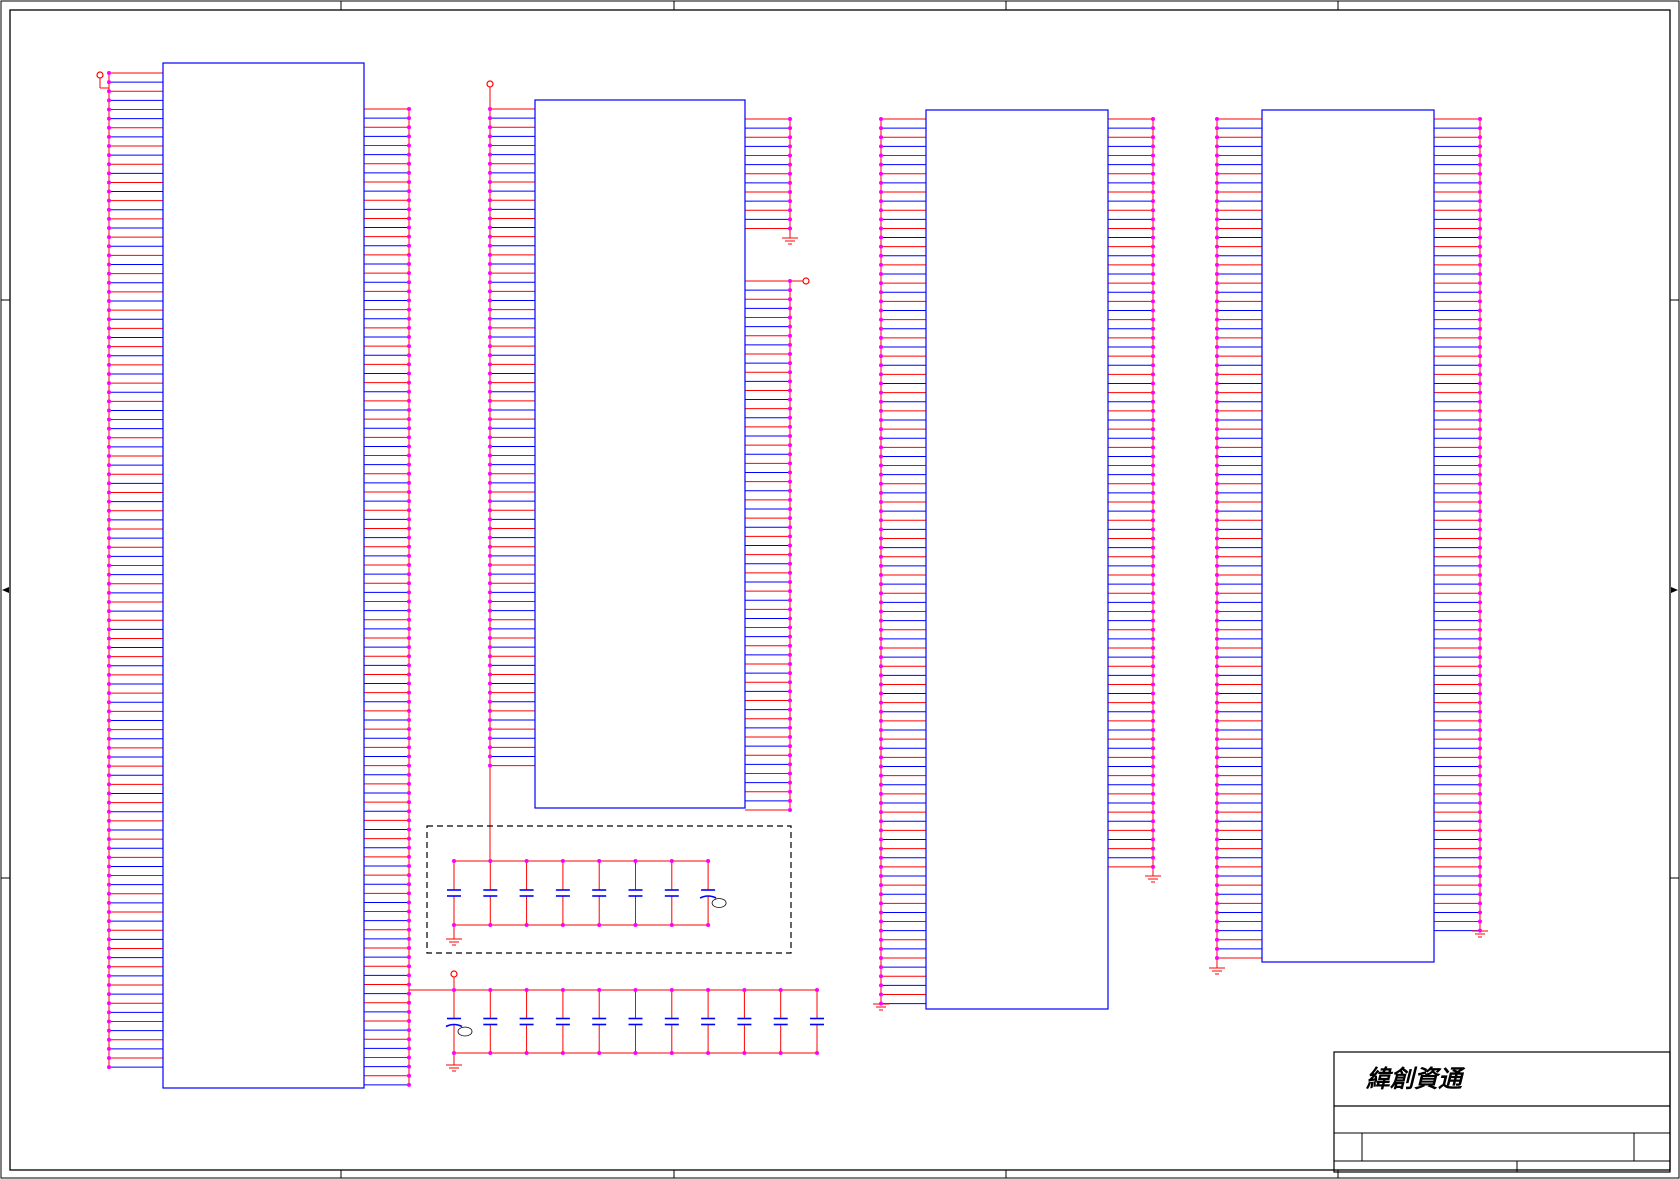 Image resolution: width=1680 pixels, height=1179 pixels. What do you see at coordinates (5, 590) in the screenshot?
I see `center-arrow-icon` at bounding box center [5, 590].